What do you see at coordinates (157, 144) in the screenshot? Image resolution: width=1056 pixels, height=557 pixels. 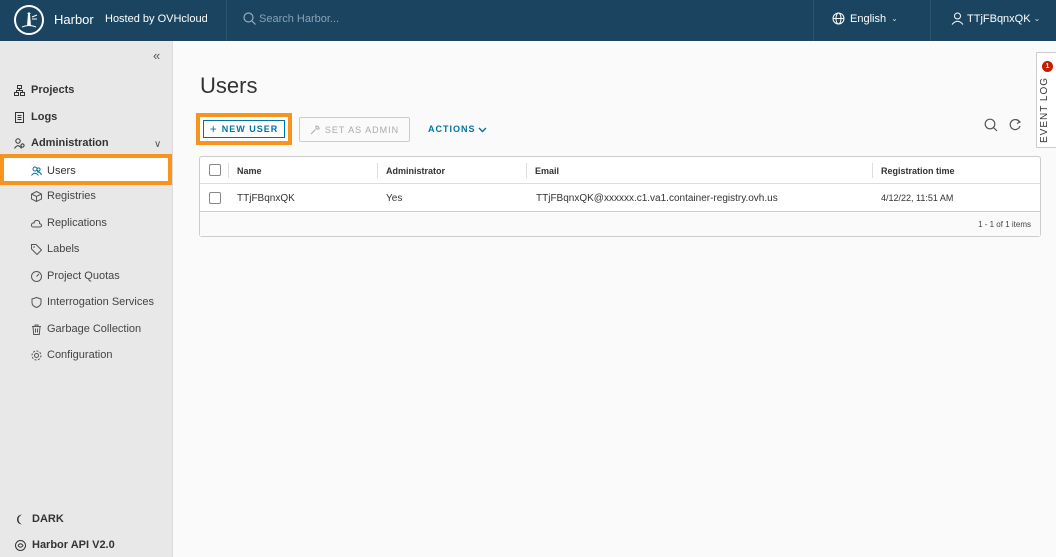 I see `chevron-down-icon: ∨` at bounding box center [157, 144].